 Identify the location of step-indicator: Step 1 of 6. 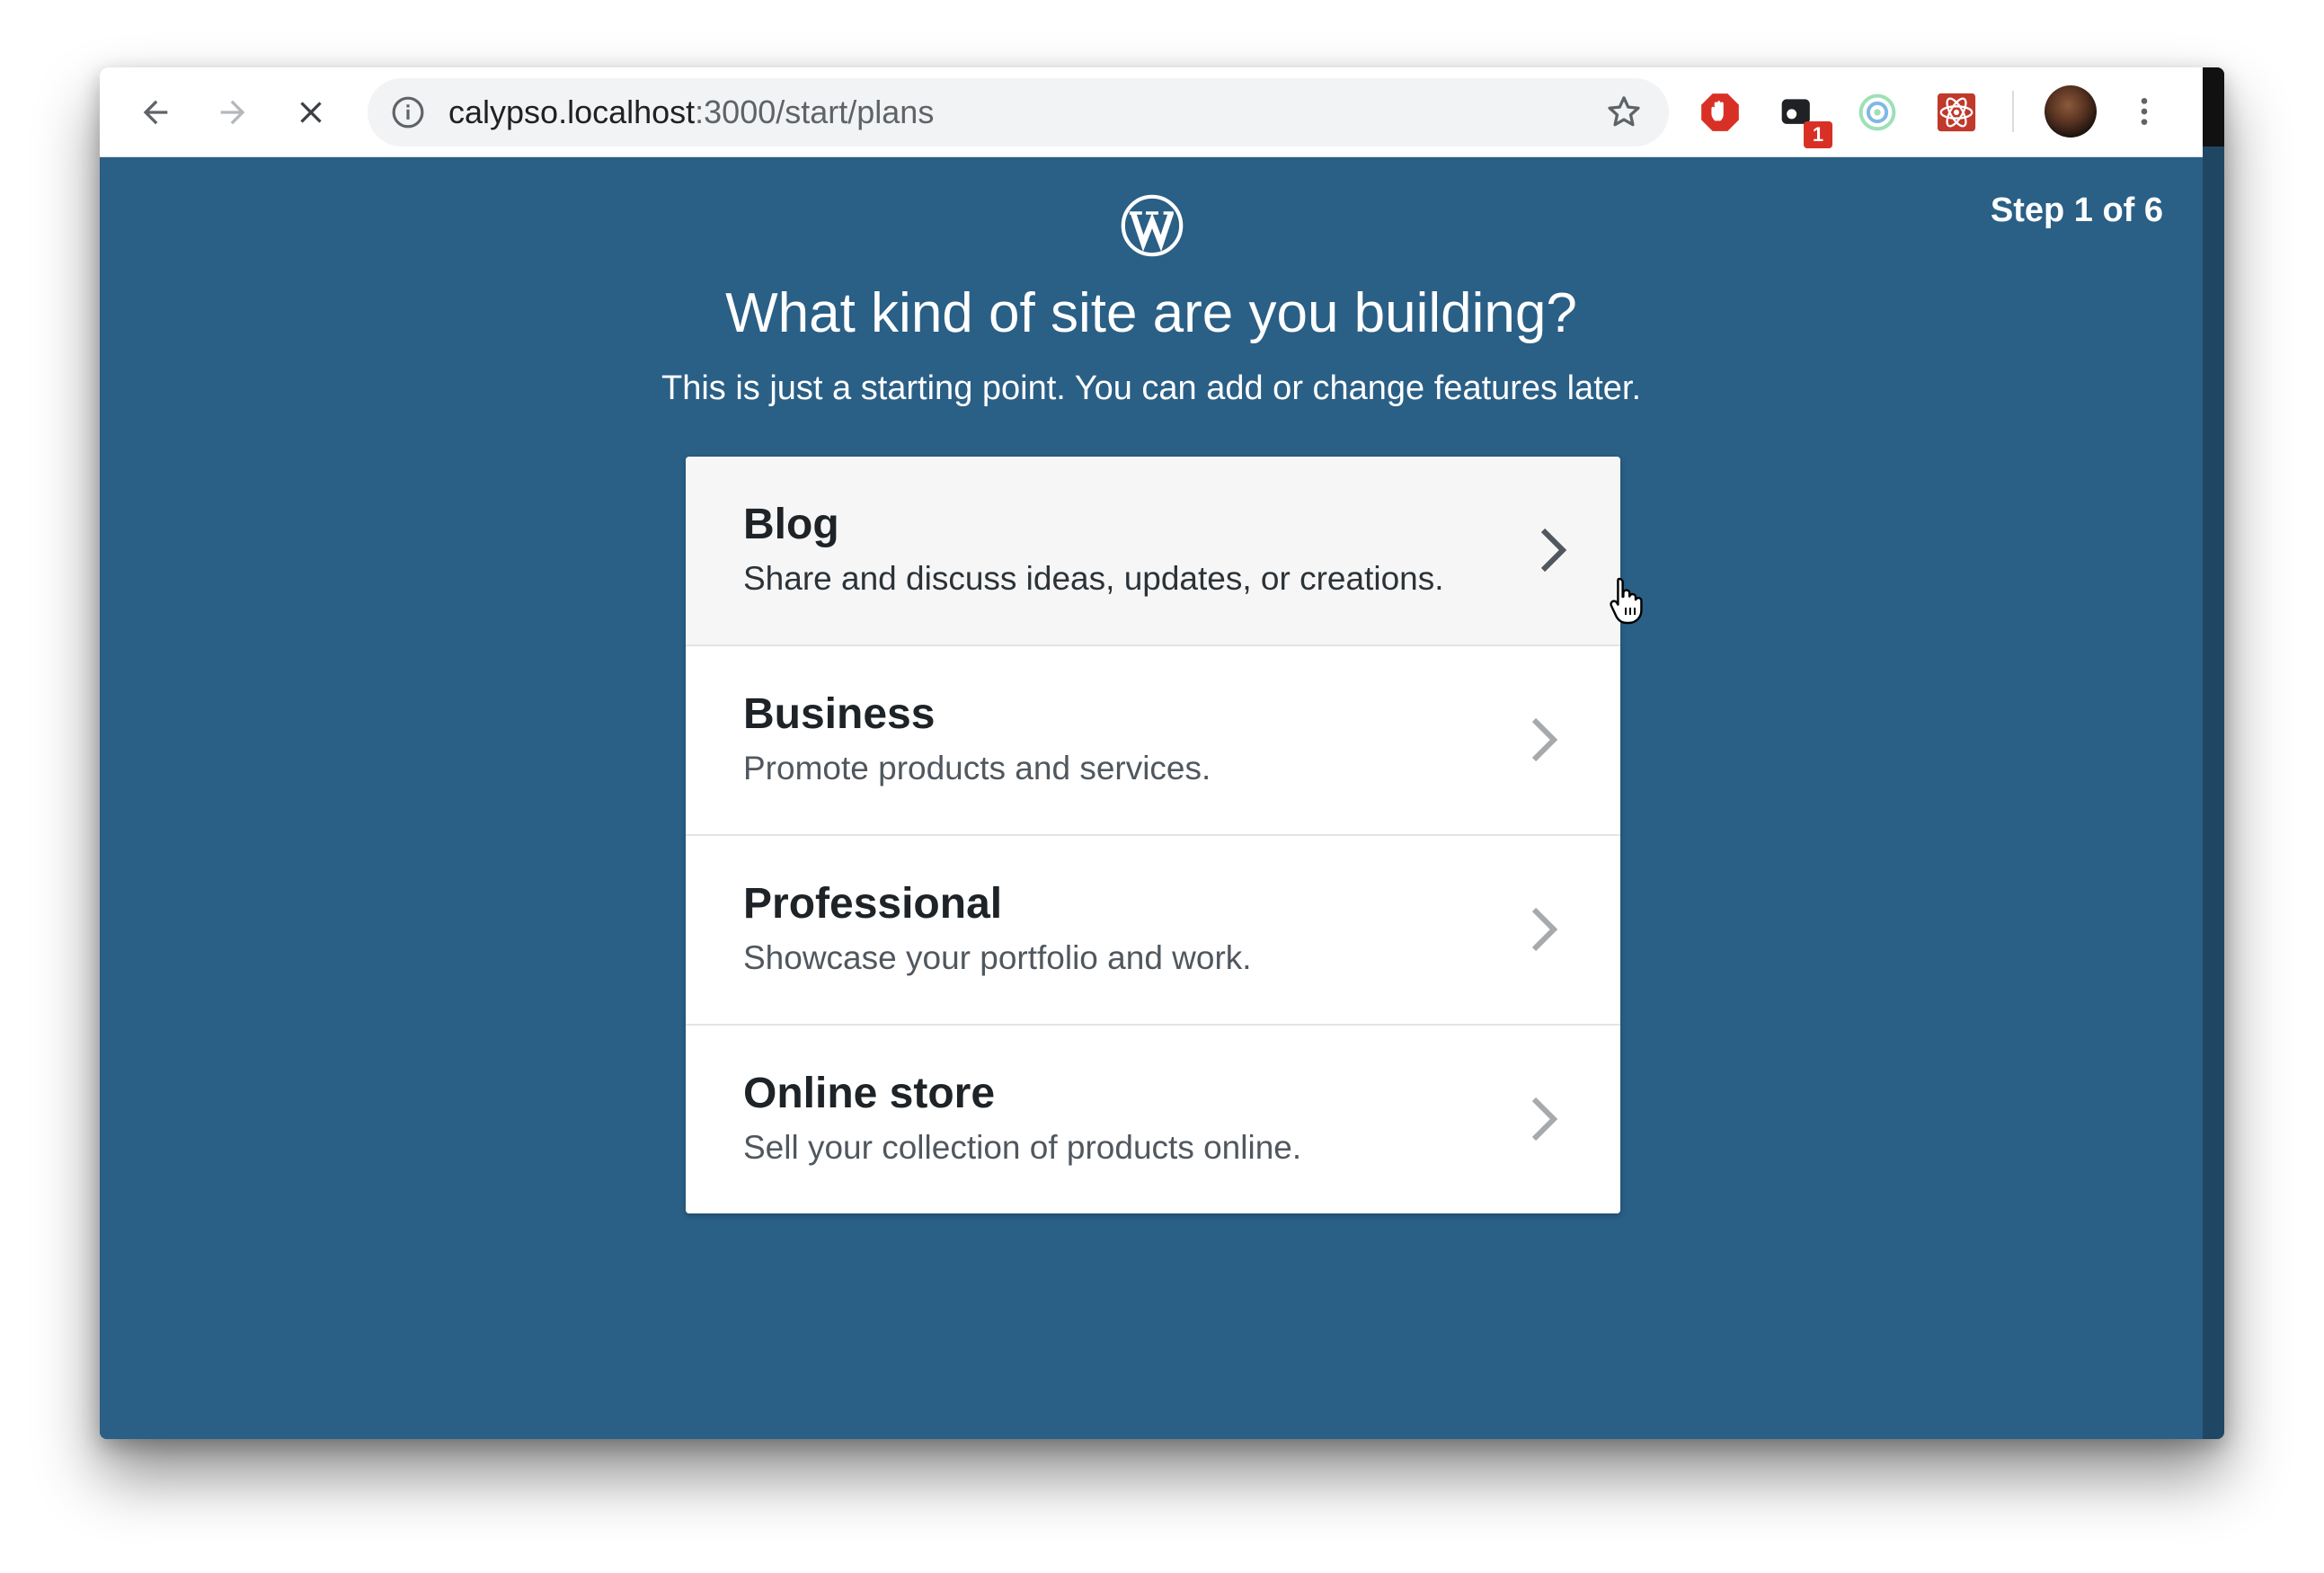
(2076, 210).